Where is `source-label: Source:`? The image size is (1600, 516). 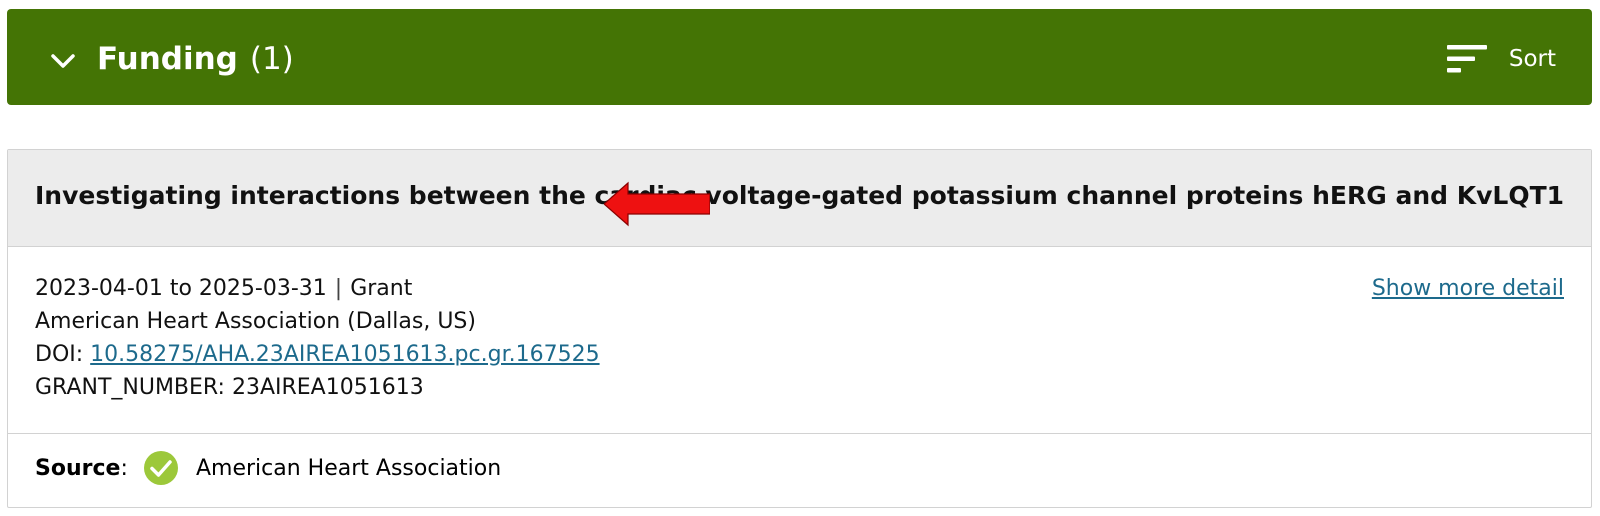
source-label: Source: is located at coordinates (81, 468).